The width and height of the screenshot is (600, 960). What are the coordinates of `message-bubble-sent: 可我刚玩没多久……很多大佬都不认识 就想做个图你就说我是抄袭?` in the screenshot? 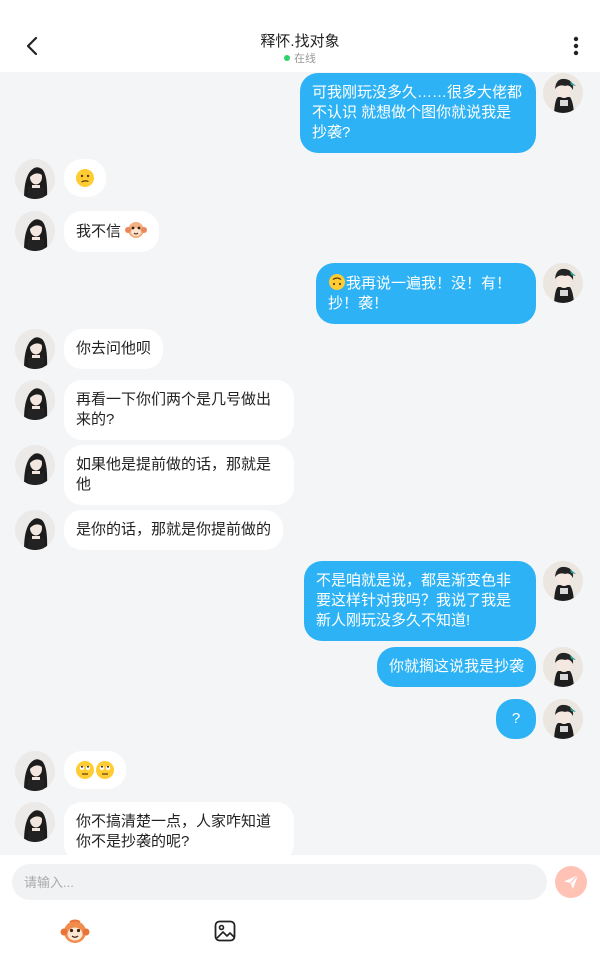 It's located at (418, 113).